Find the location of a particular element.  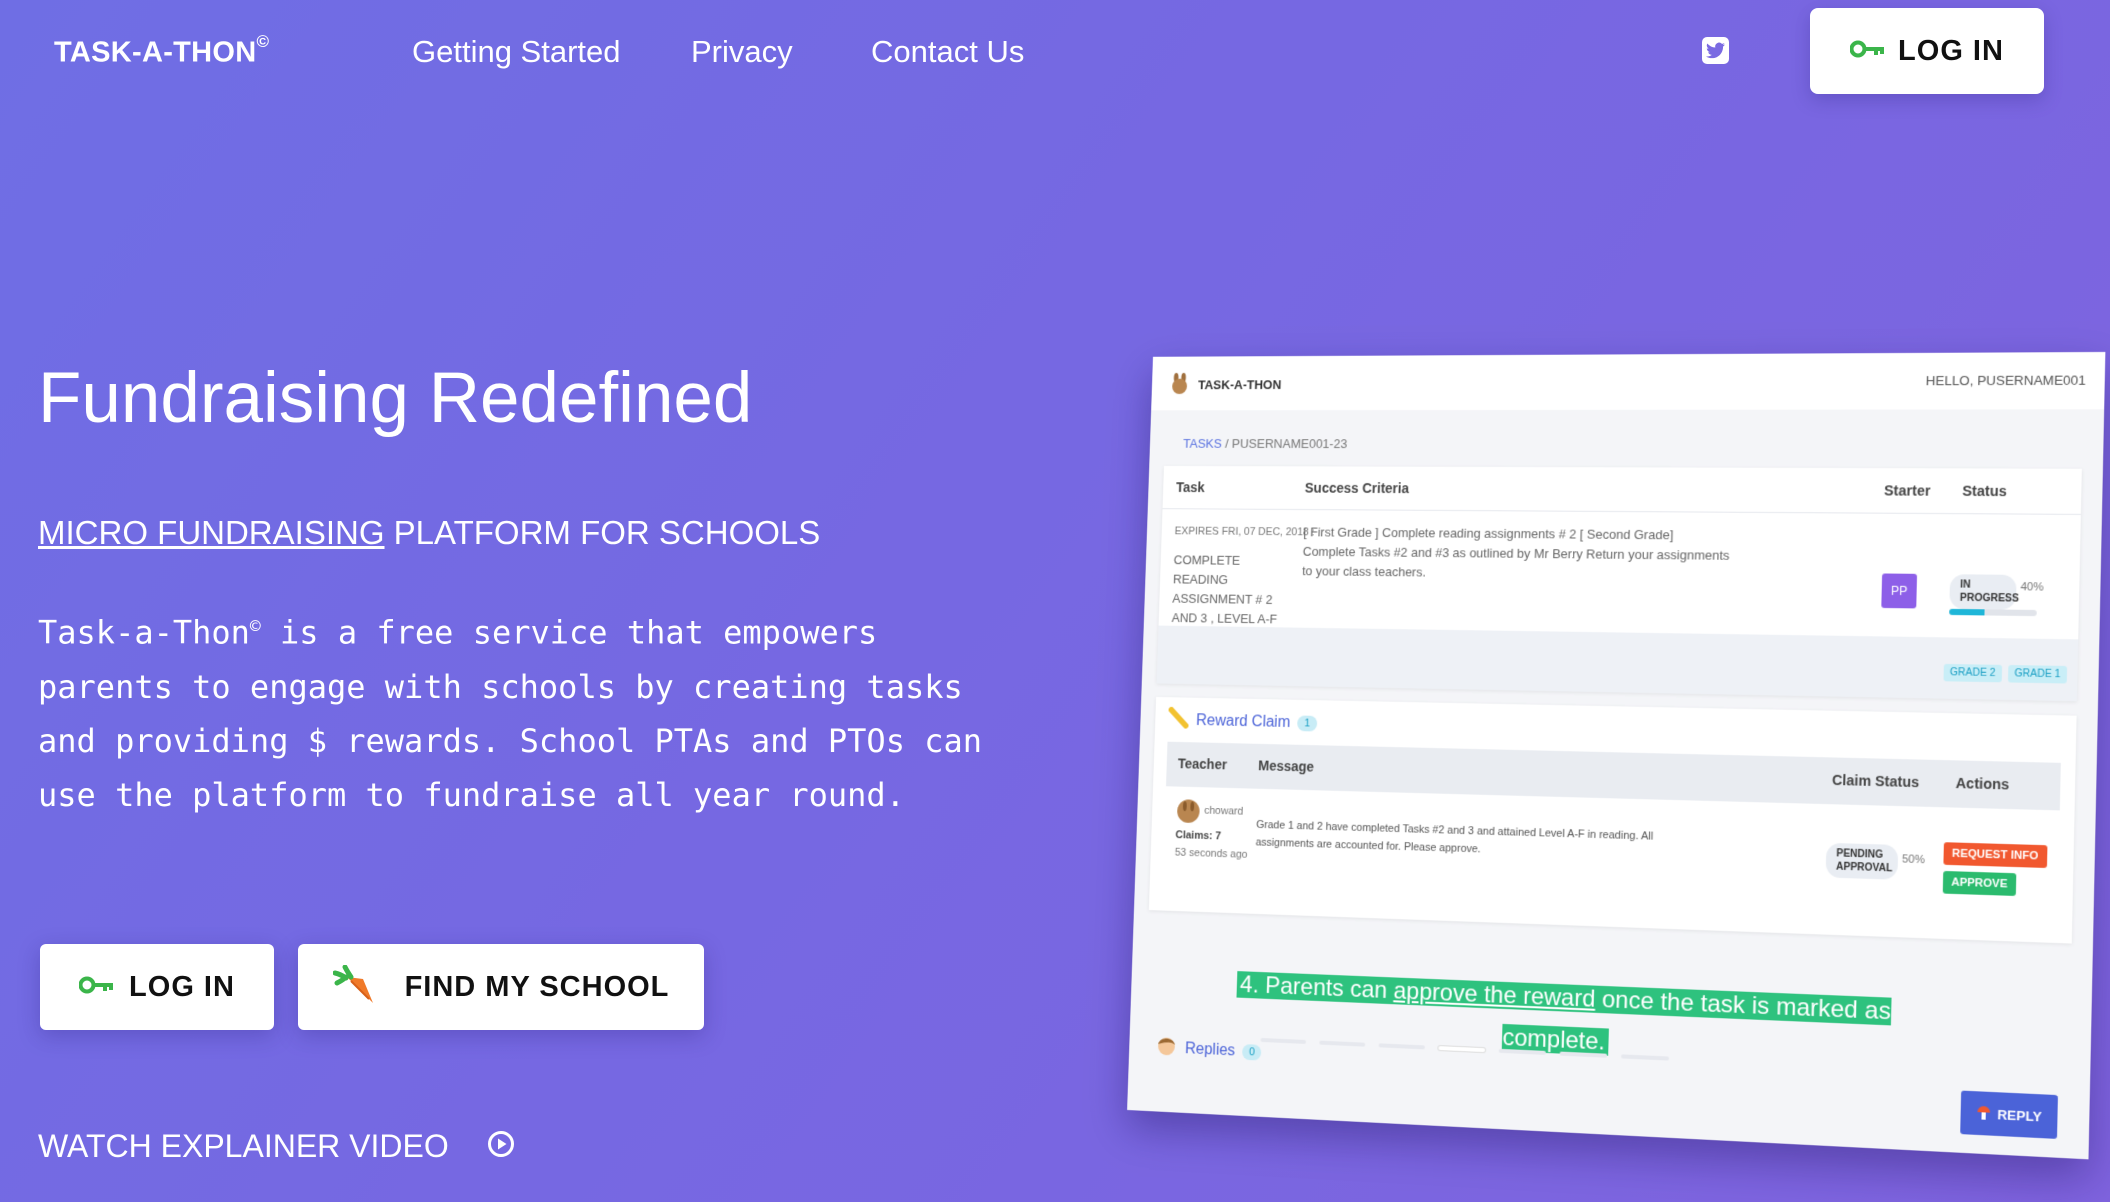

brand-logo: TASK-A-THON© is located at coordinates (161, 51).